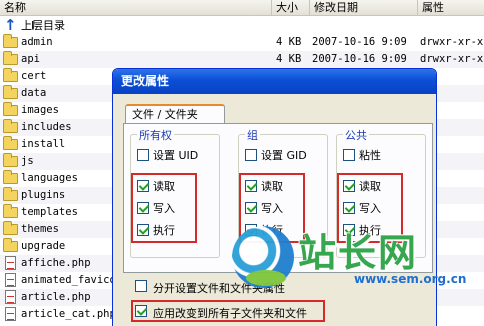  What do you see at coordinates (33, 25) in the screenshot?
I see `text-cursor-icon: I` at bounding box center [33, 25].